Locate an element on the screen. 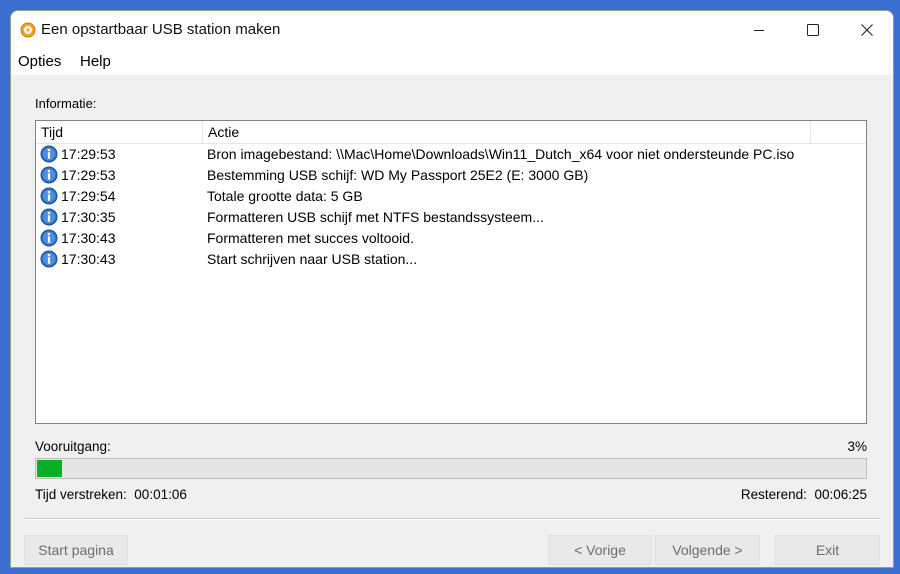 Image resolution: width=900 pixels, height=574 pixels. elapsed-value: 00:01:06 is located at coordinates (160, 494).